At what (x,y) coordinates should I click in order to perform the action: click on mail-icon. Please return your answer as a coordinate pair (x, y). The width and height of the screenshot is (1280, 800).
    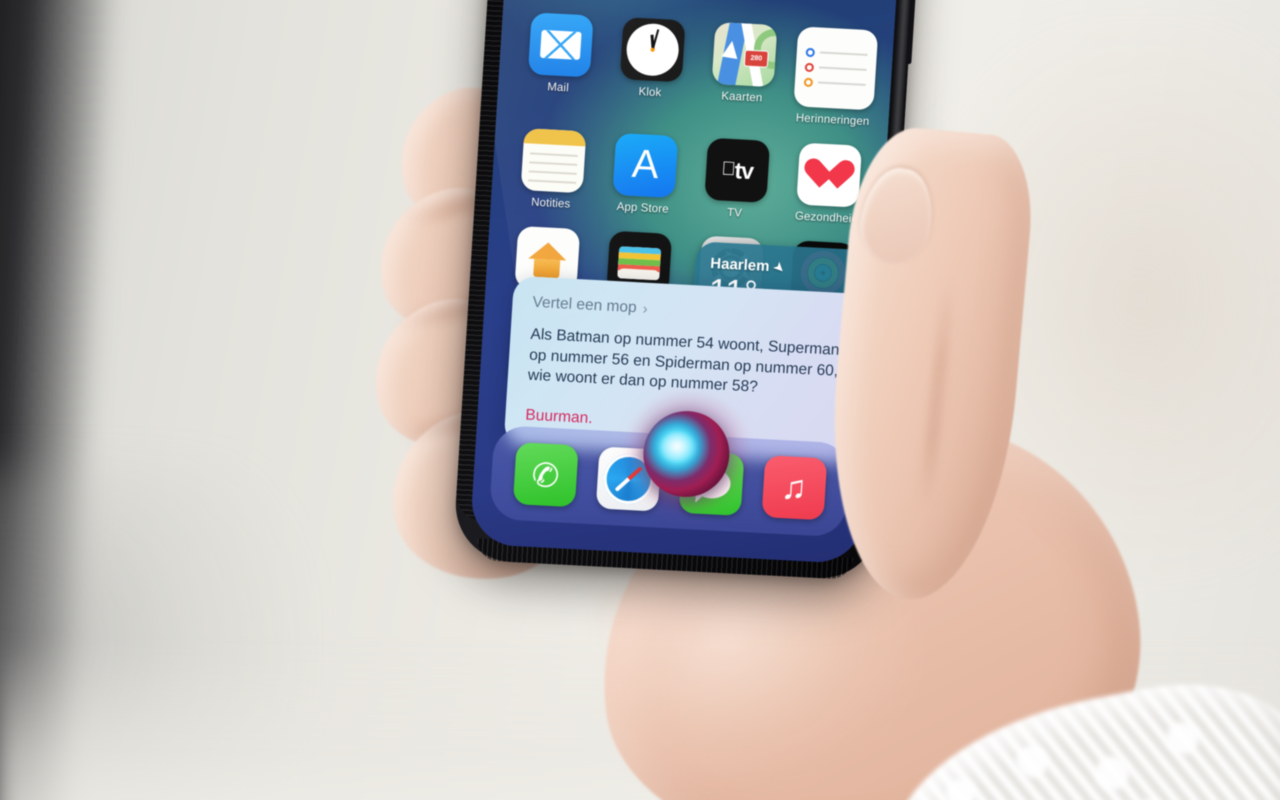
    Looking at the image, I should click on (560, 45).